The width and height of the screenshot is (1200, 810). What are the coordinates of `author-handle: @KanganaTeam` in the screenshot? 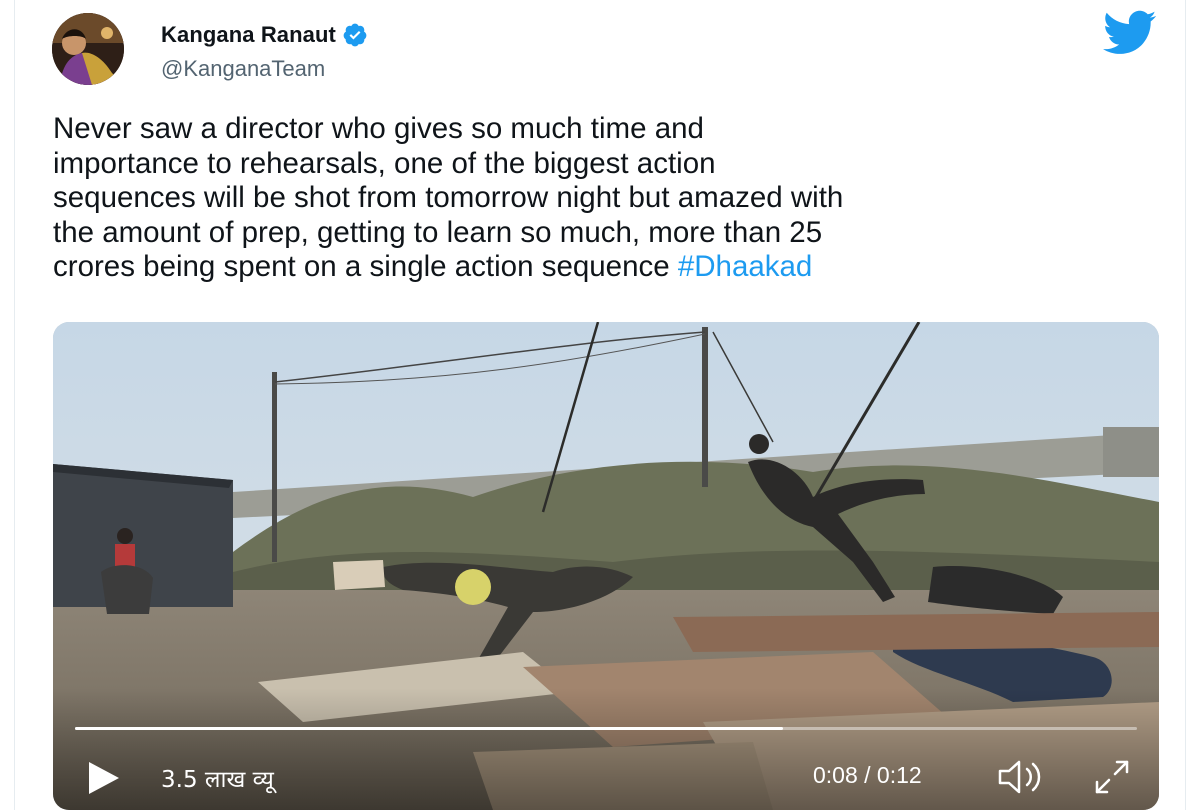 It's located at (243, 69).